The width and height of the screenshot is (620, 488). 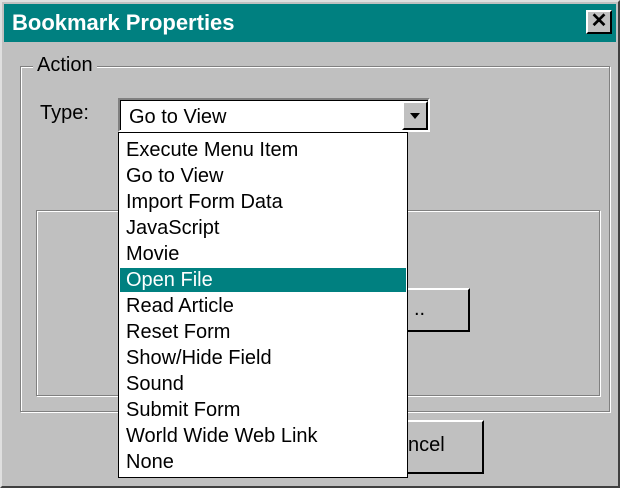 I want to click on dropdown-option: None, so click(x=263, y=462).